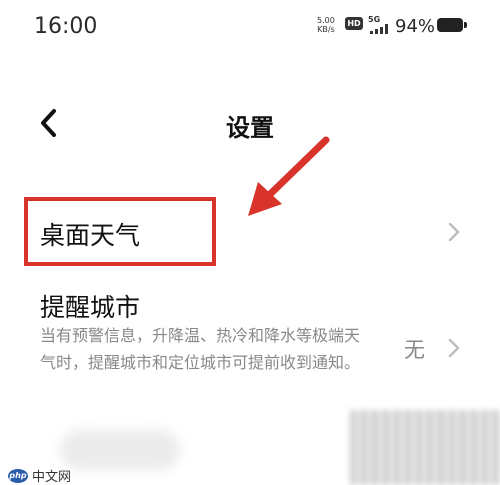  Describe the element at coordinates (374, 19) in the screenshot. I see `network-type: 5G` at that location.